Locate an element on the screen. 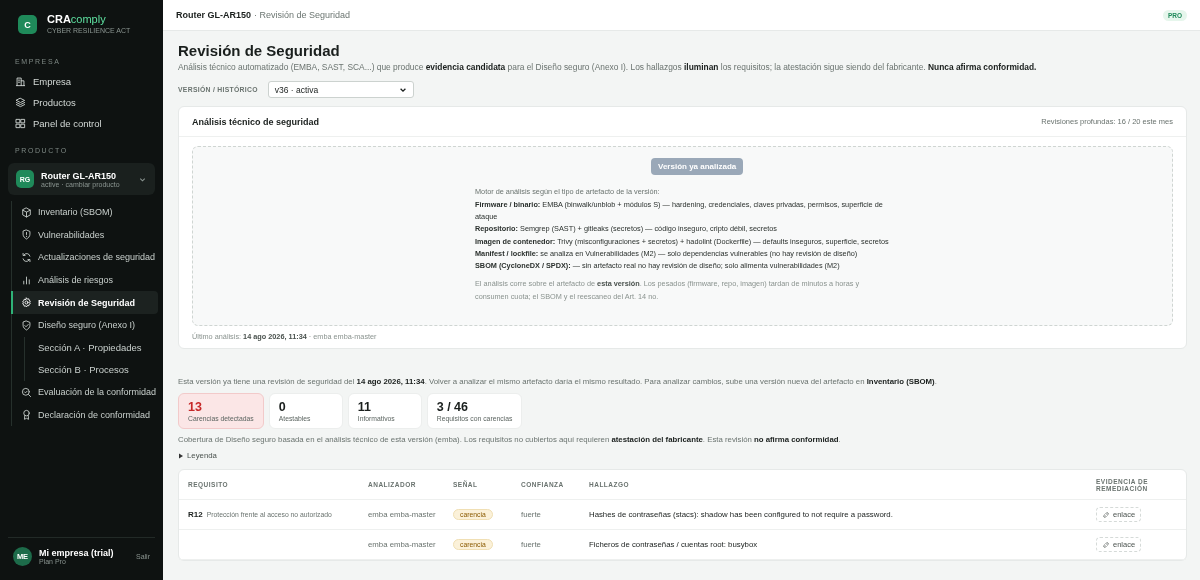  product-name: Router GL-AR150 is located at coordinates (79, 175).